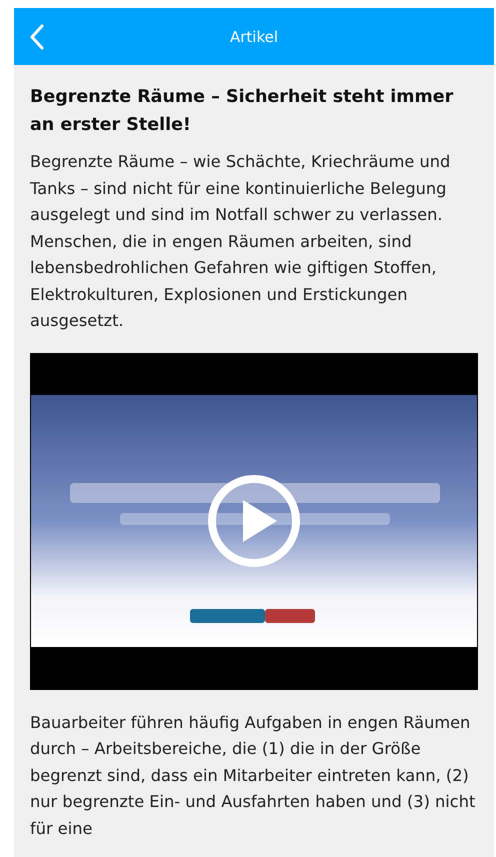 Image resolution: width=496 pixels, height=857 pixels. Describe the element at coordinates (254, 37) in the screenshot. I see `header-title: Artikel` at that location.